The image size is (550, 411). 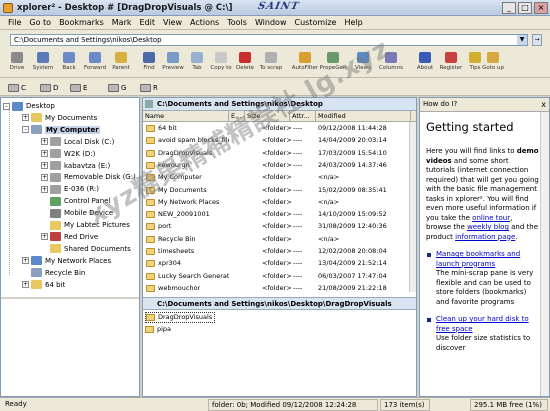 What do you see at coordinates (95, 64) in the screenshot?
I see `toolbar-button-forward-arrow: Forward` at bounding box center [95, 64].